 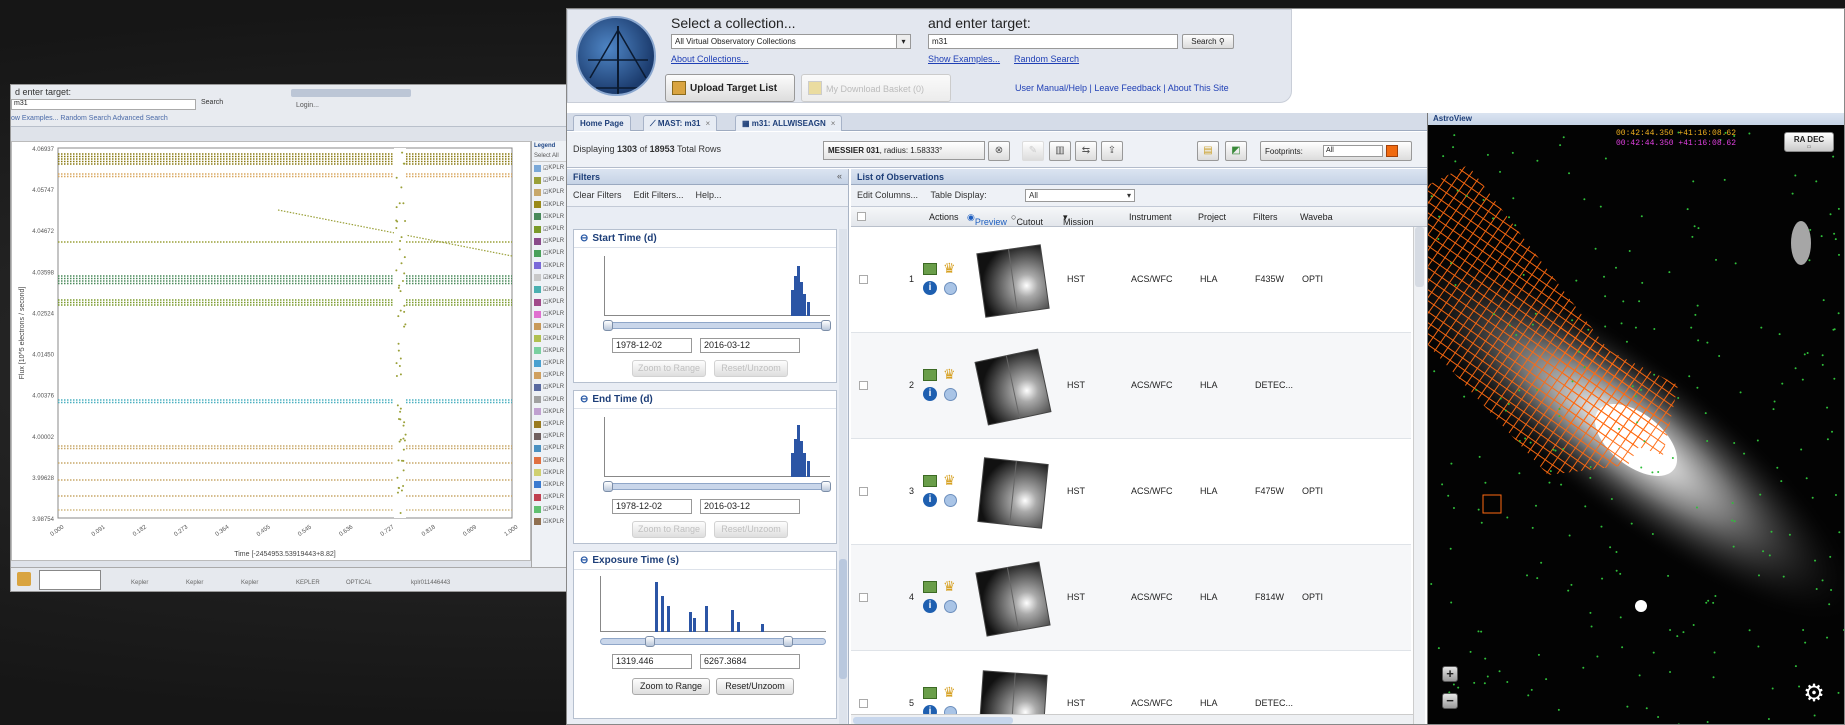 I want to click on gear-icon: ⚙, so click(x=1814, y=694).